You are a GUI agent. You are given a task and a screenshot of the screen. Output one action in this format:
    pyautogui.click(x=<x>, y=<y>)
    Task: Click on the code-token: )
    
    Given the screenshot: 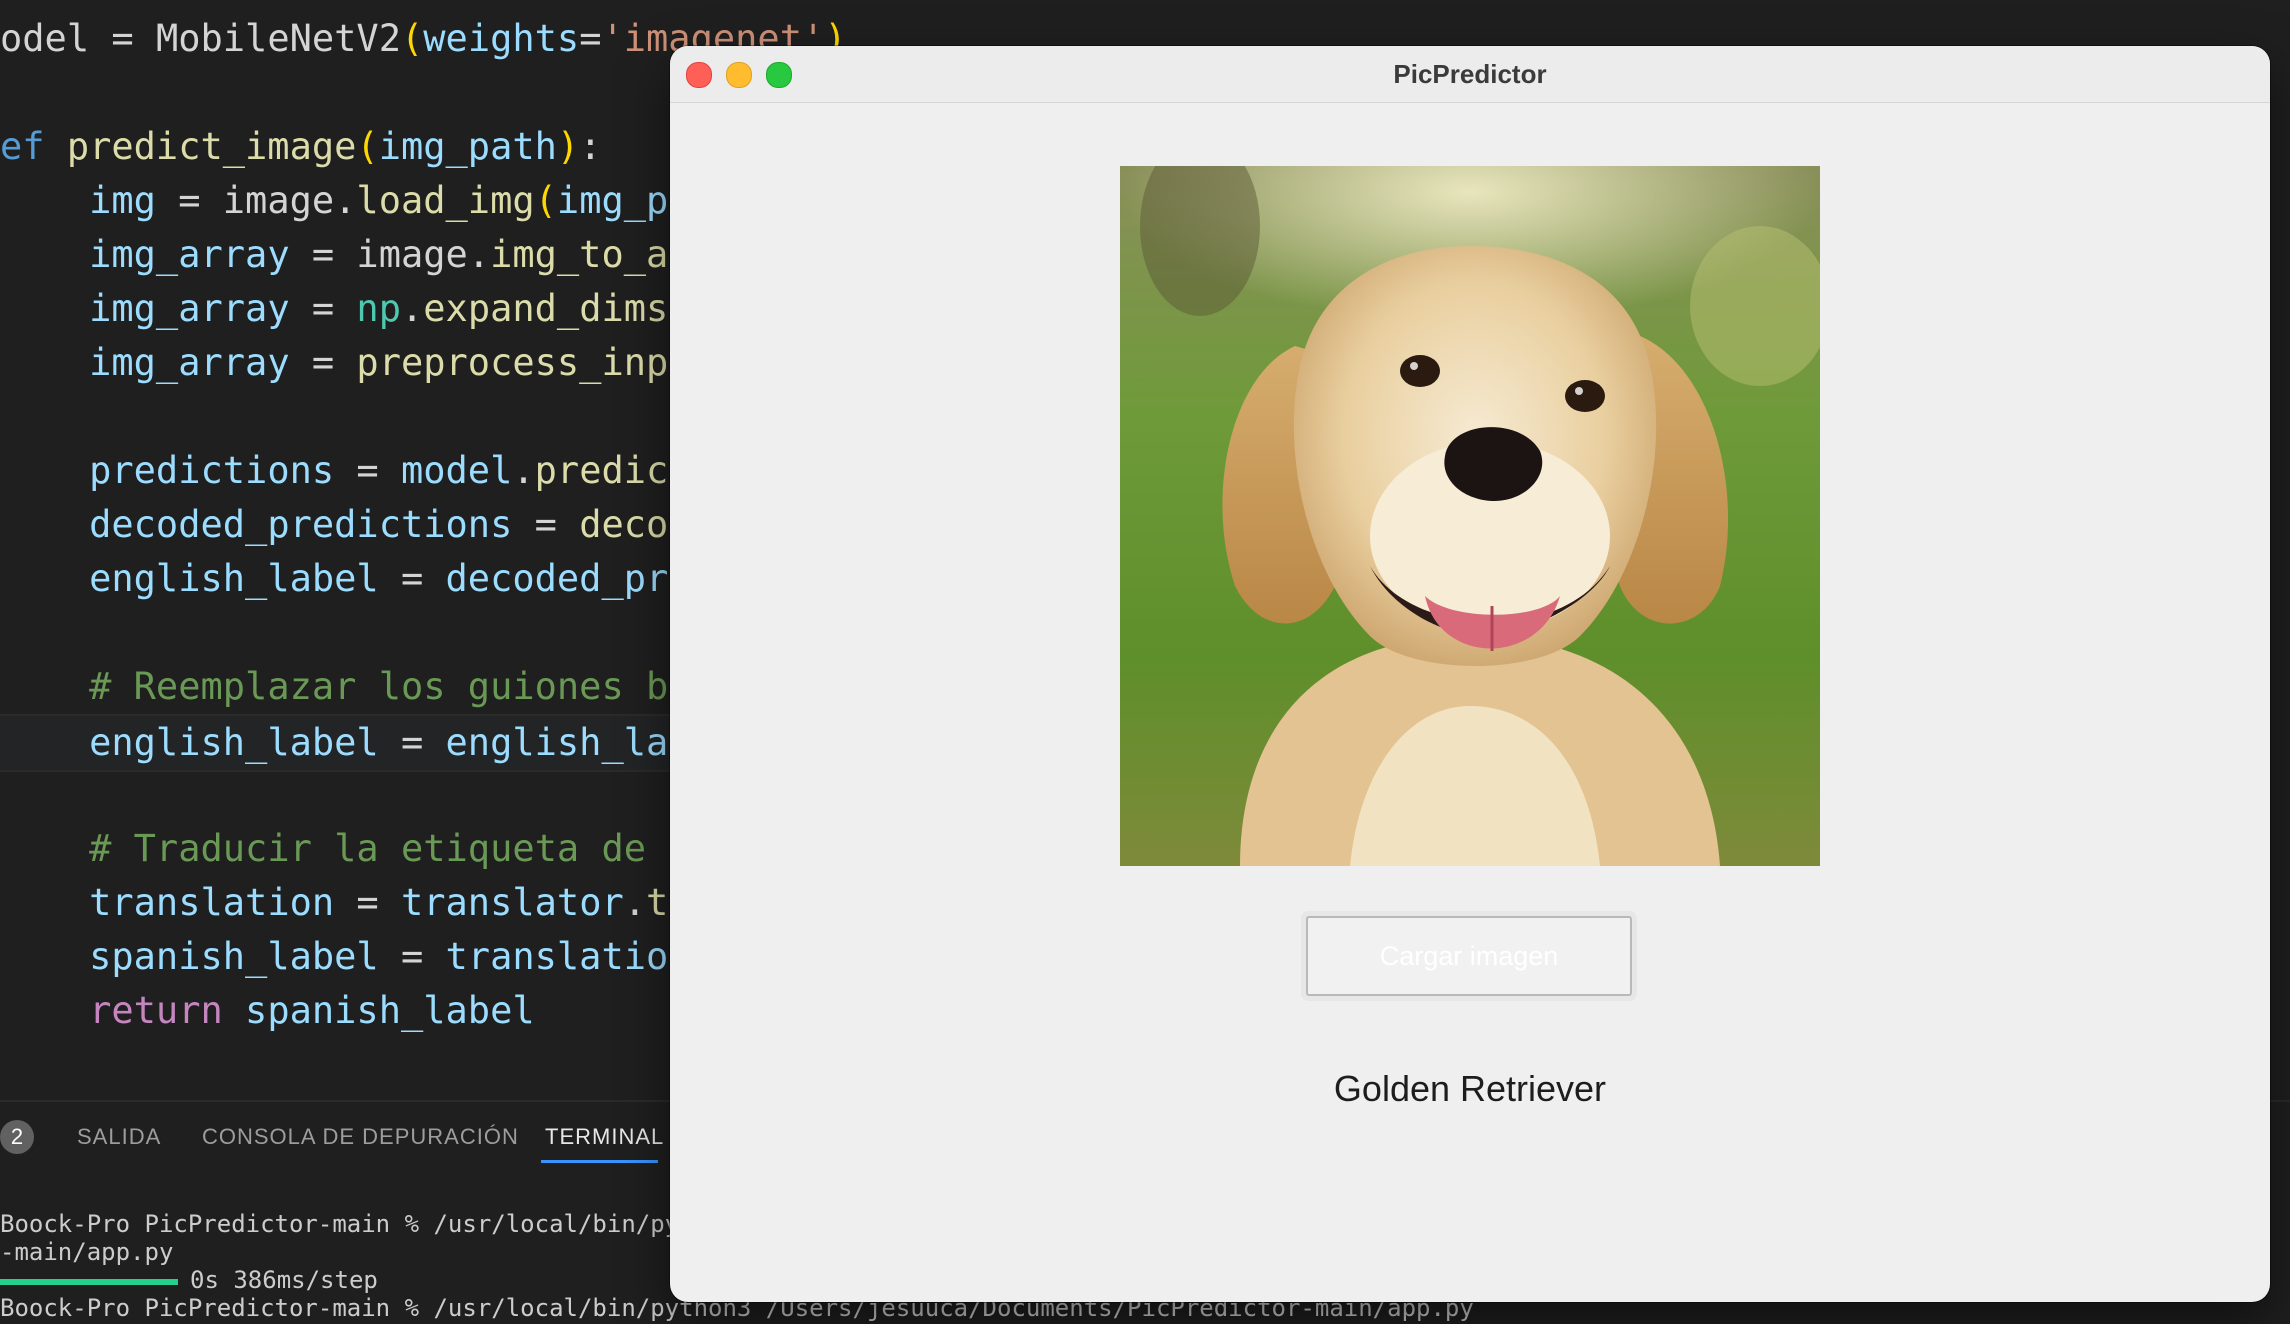 What is the action you would take?
    pyautogui.click(x=568, y=146)
    